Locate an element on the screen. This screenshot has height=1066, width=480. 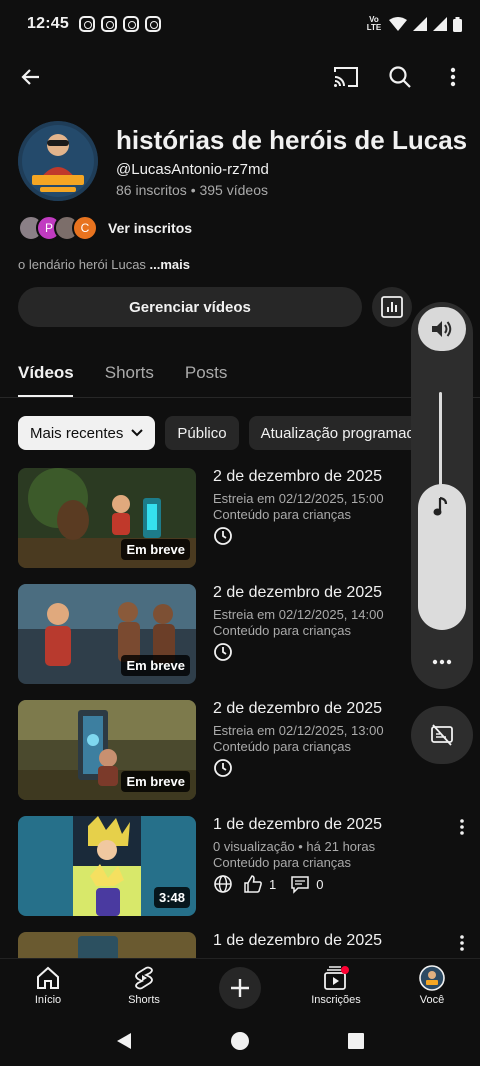
shorts-icon is located at coordinates (144, 978).